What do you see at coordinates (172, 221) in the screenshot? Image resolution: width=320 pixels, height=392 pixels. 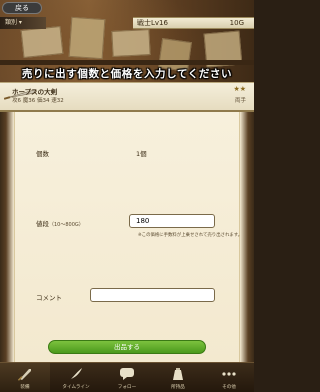 I see `price-input: 180` at bounding box center [172, 221].